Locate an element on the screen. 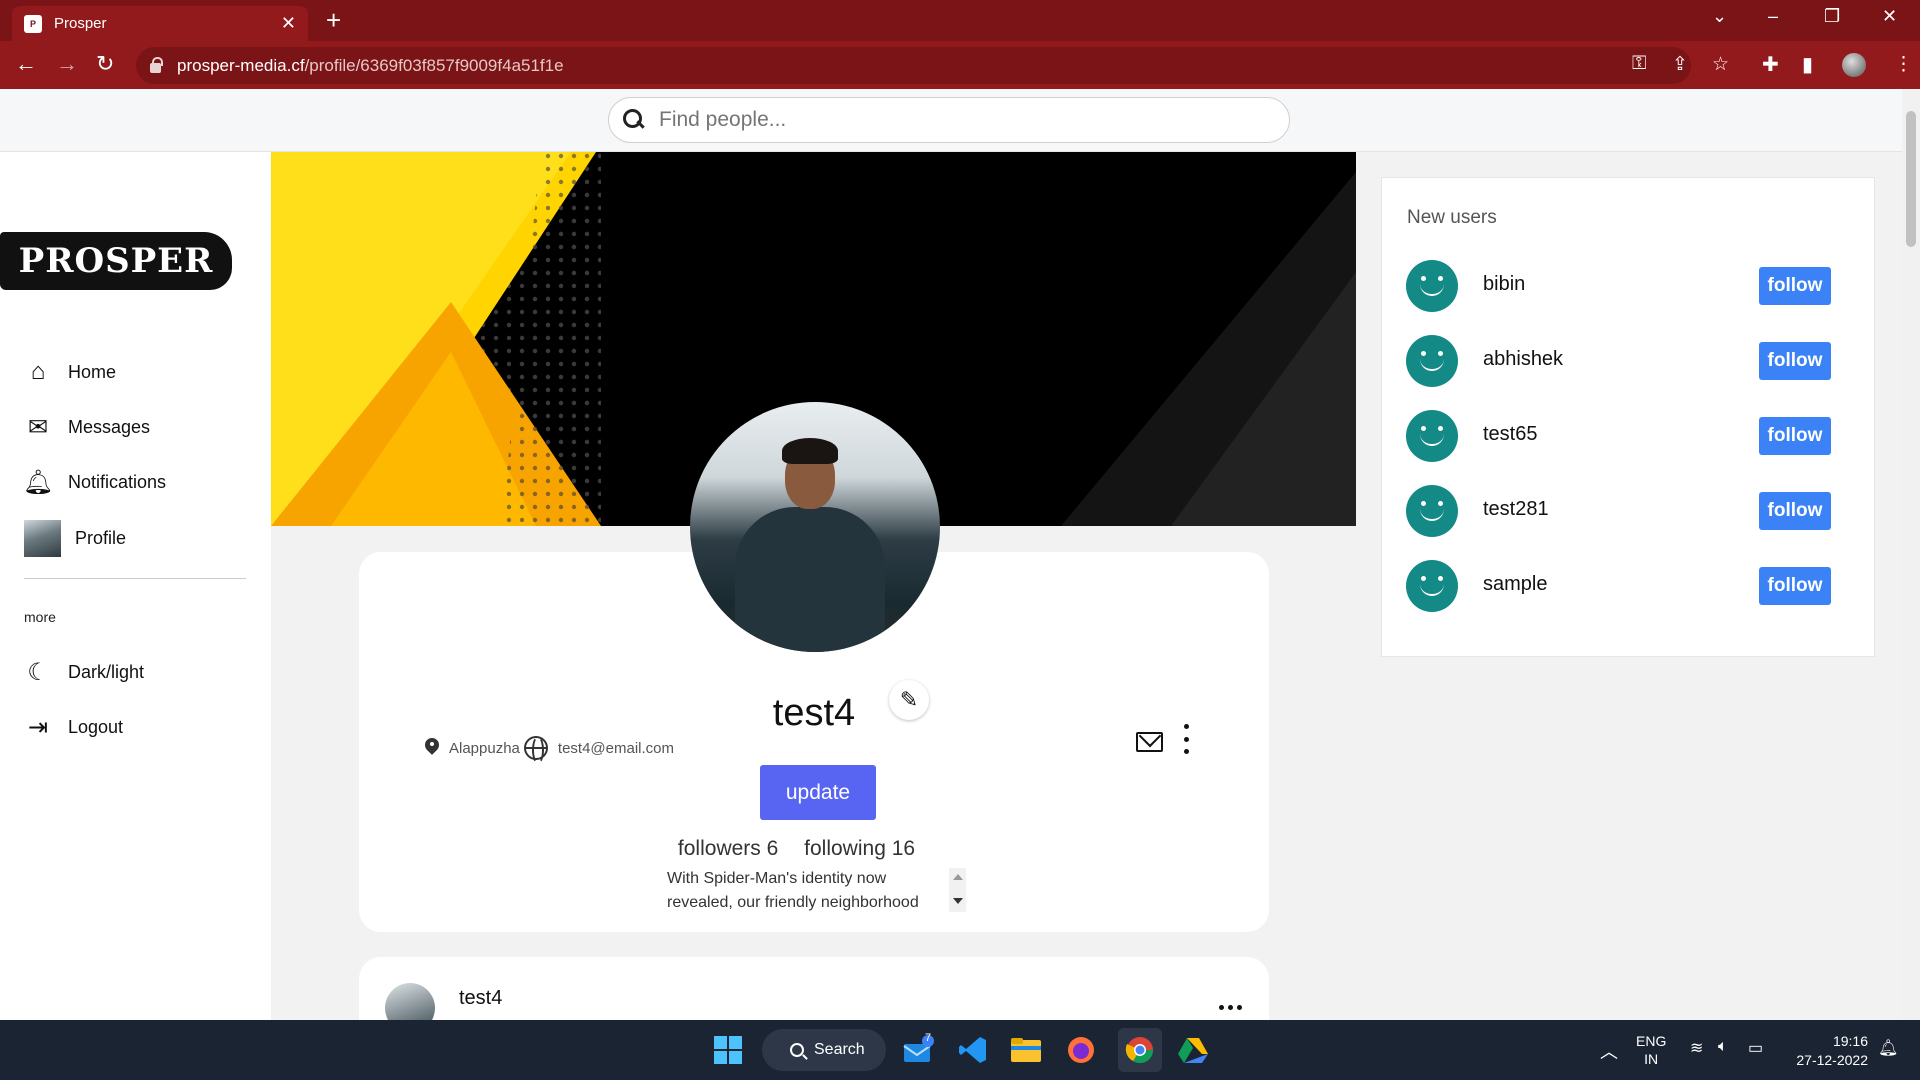  nav-label: Profile is located at coordinates (101, 538).